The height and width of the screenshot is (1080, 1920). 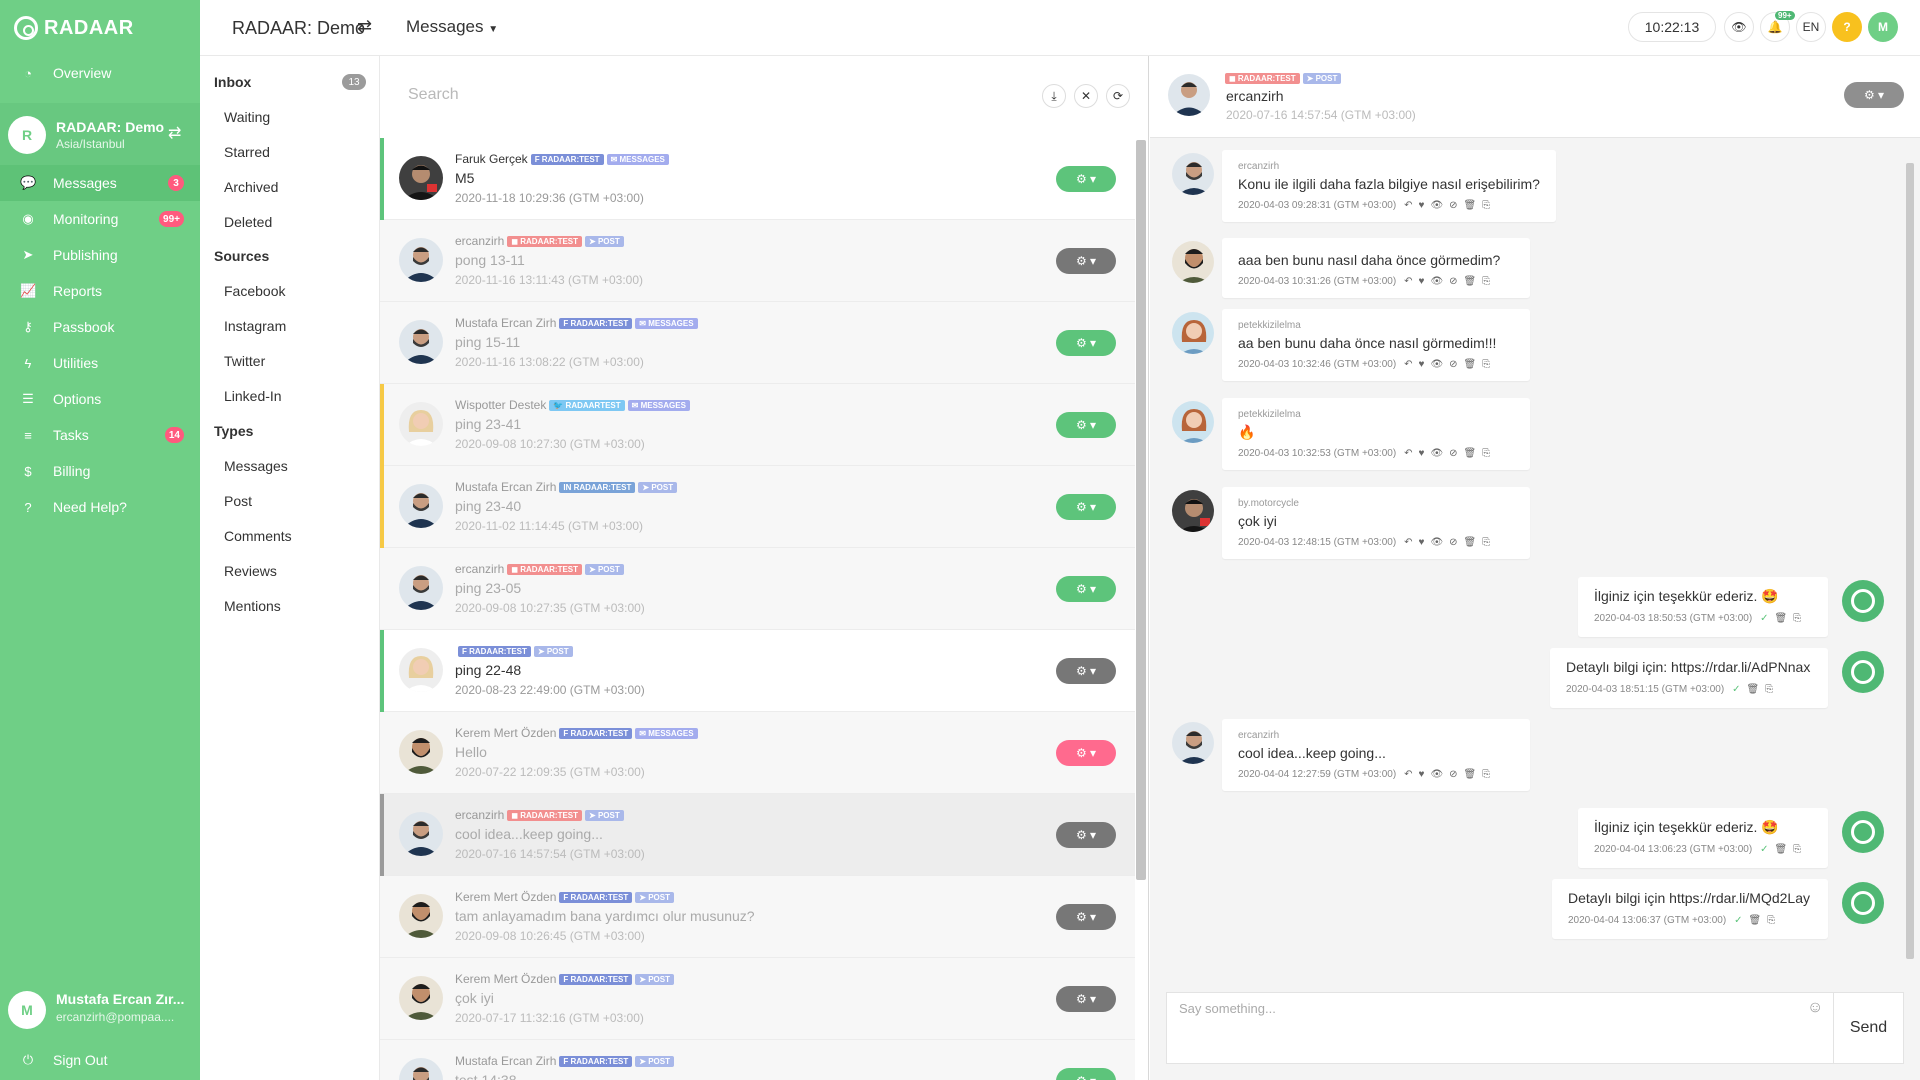 I want to click on signout-button: ⏻ Sign Out, so click(x=100, y=1060).